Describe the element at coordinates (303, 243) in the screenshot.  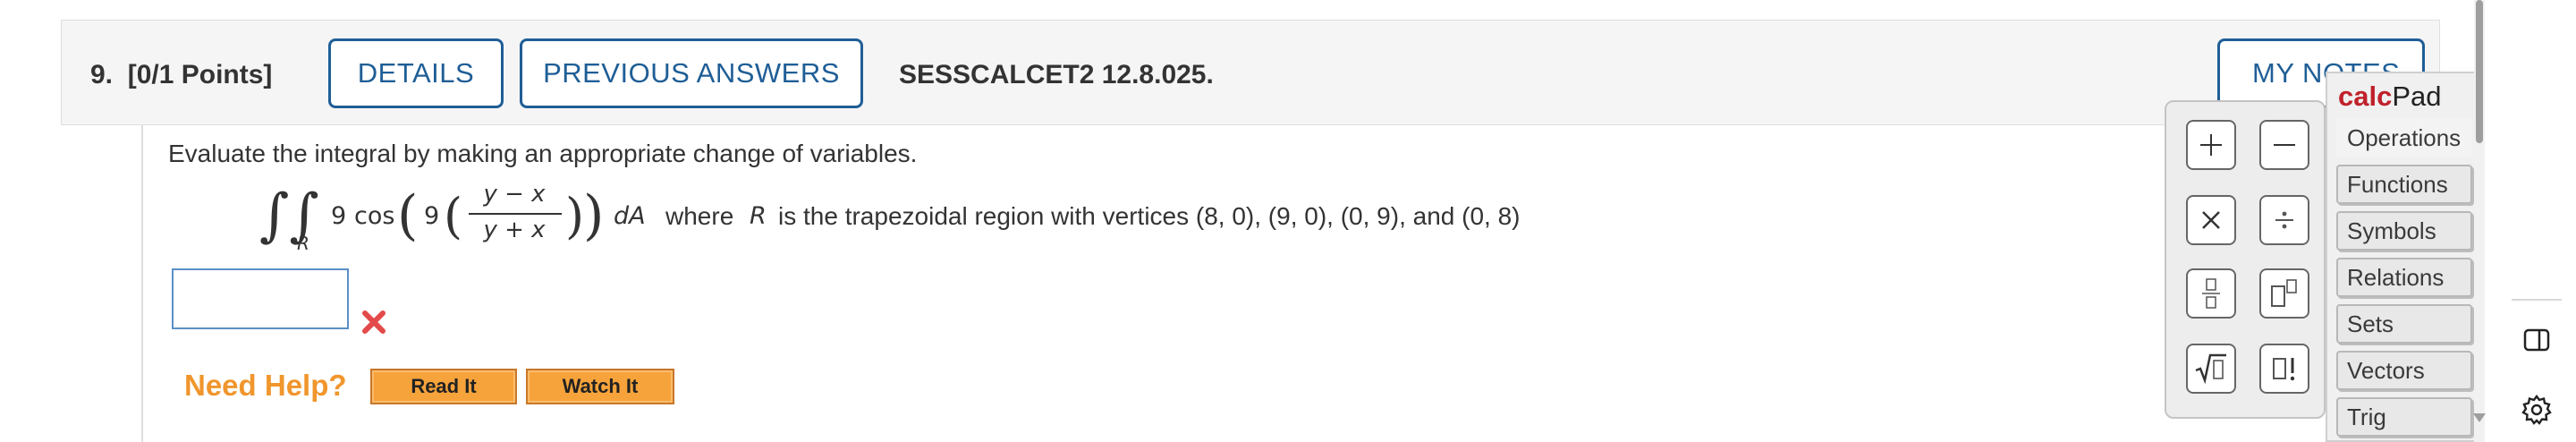
I see `integral-subscript: R` at that location.